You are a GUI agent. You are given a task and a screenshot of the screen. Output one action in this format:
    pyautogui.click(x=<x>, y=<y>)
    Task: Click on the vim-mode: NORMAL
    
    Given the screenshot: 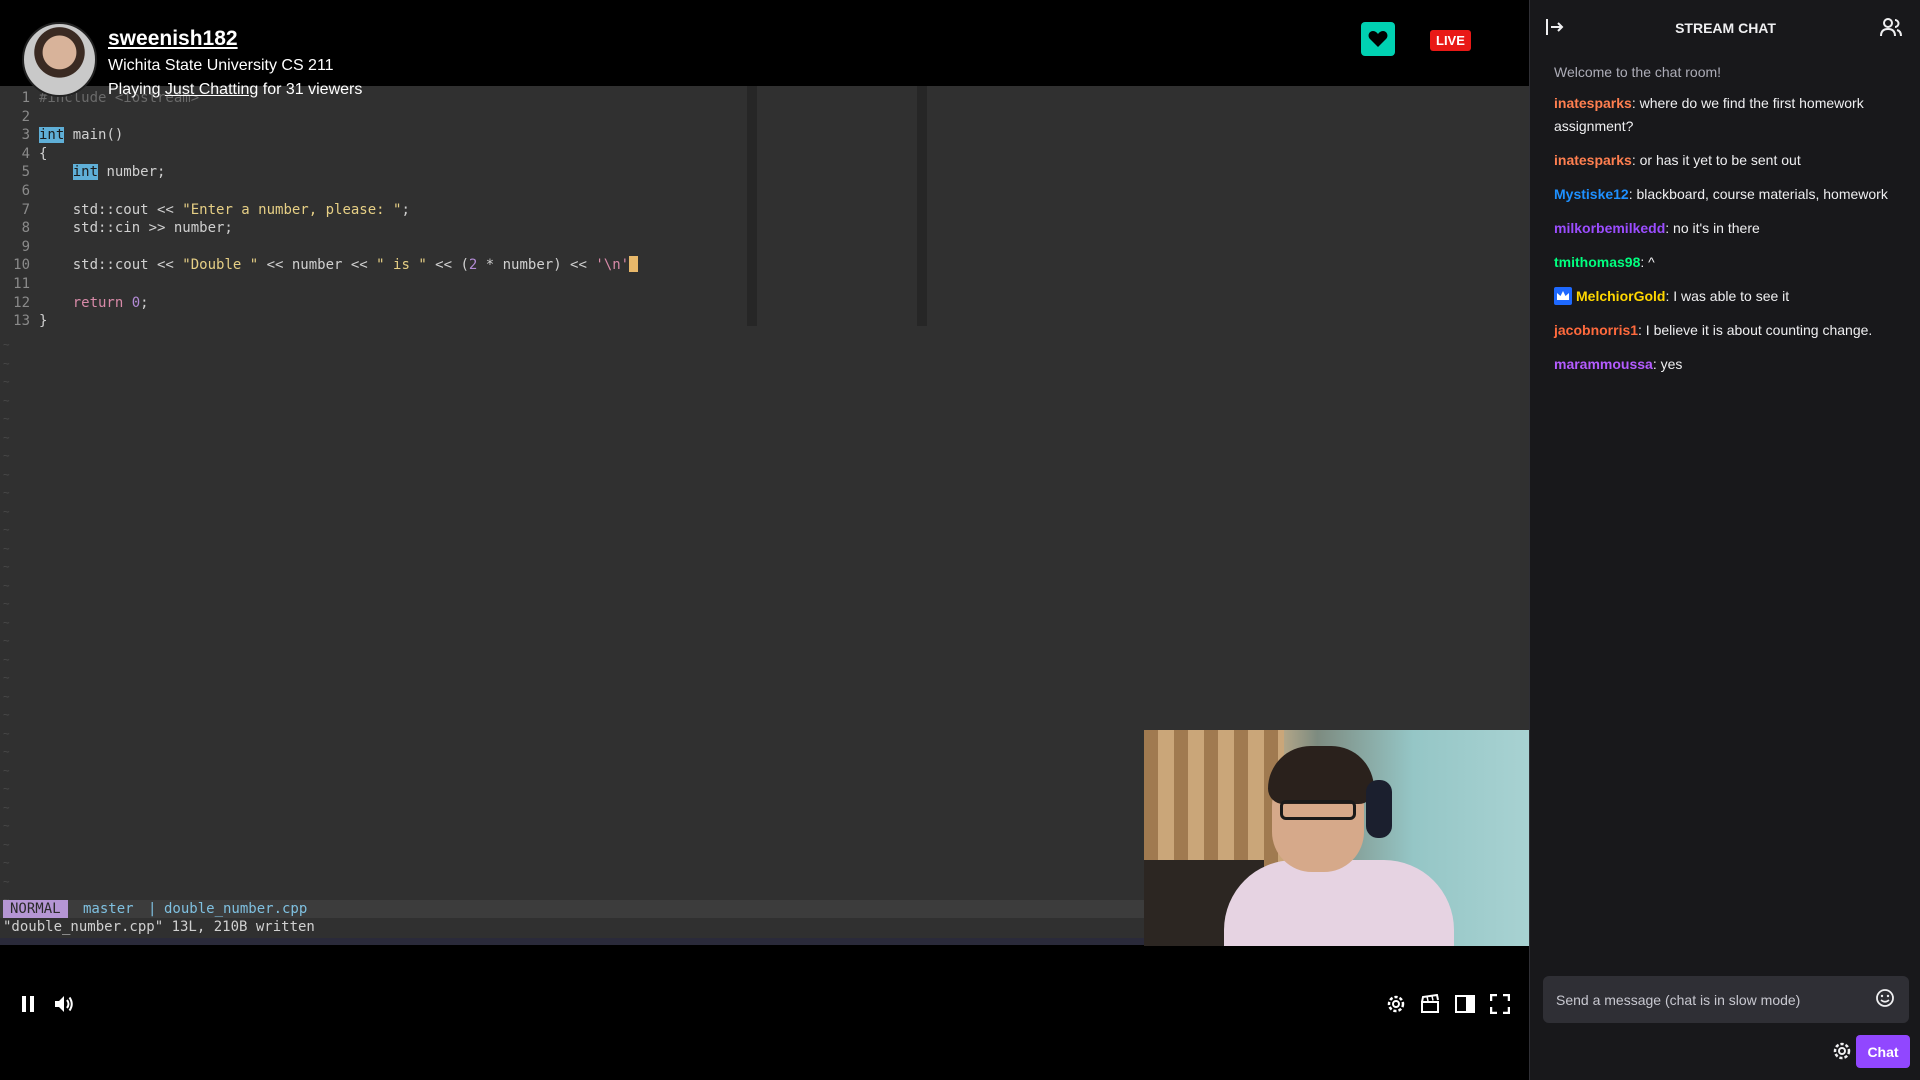 What is the action you would take?
    pyautogui.click(x=35, y=909)
    